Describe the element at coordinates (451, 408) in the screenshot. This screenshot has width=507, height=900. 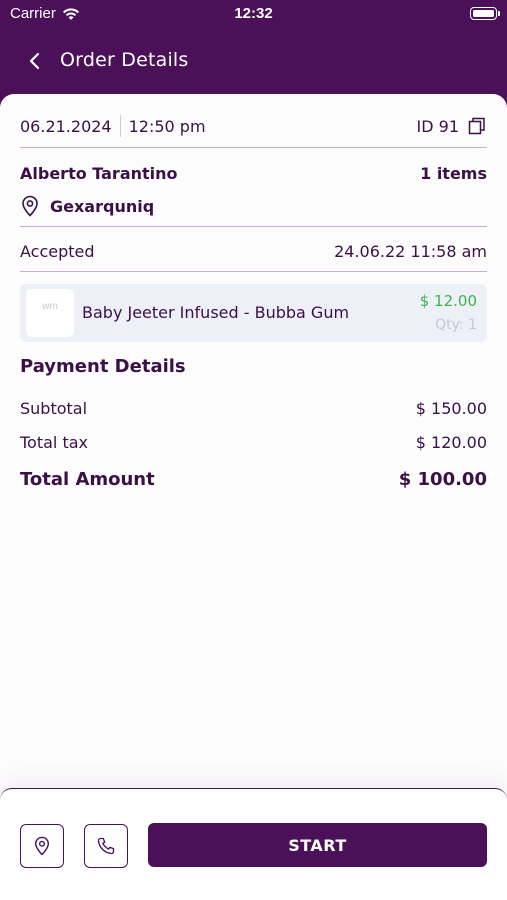
I see `subtotal-value: $ 150.00` at that location.